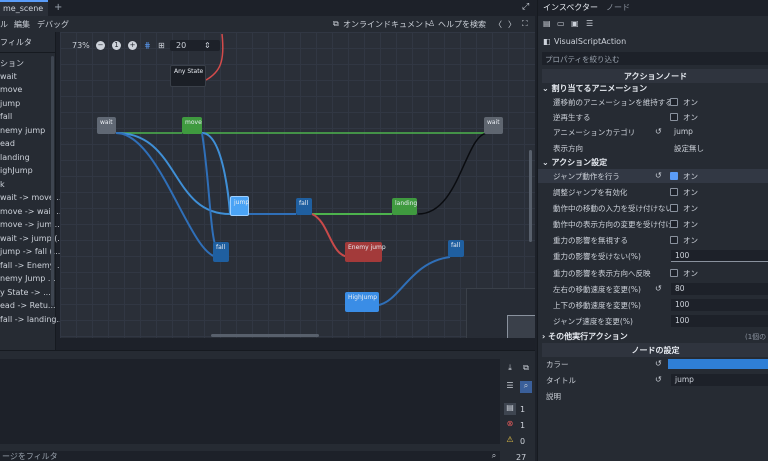 The image size is (768, 461). Describe the element at coordinates (498, 24) in the screenshot. I see `nav-back-button: 〈` at that location.